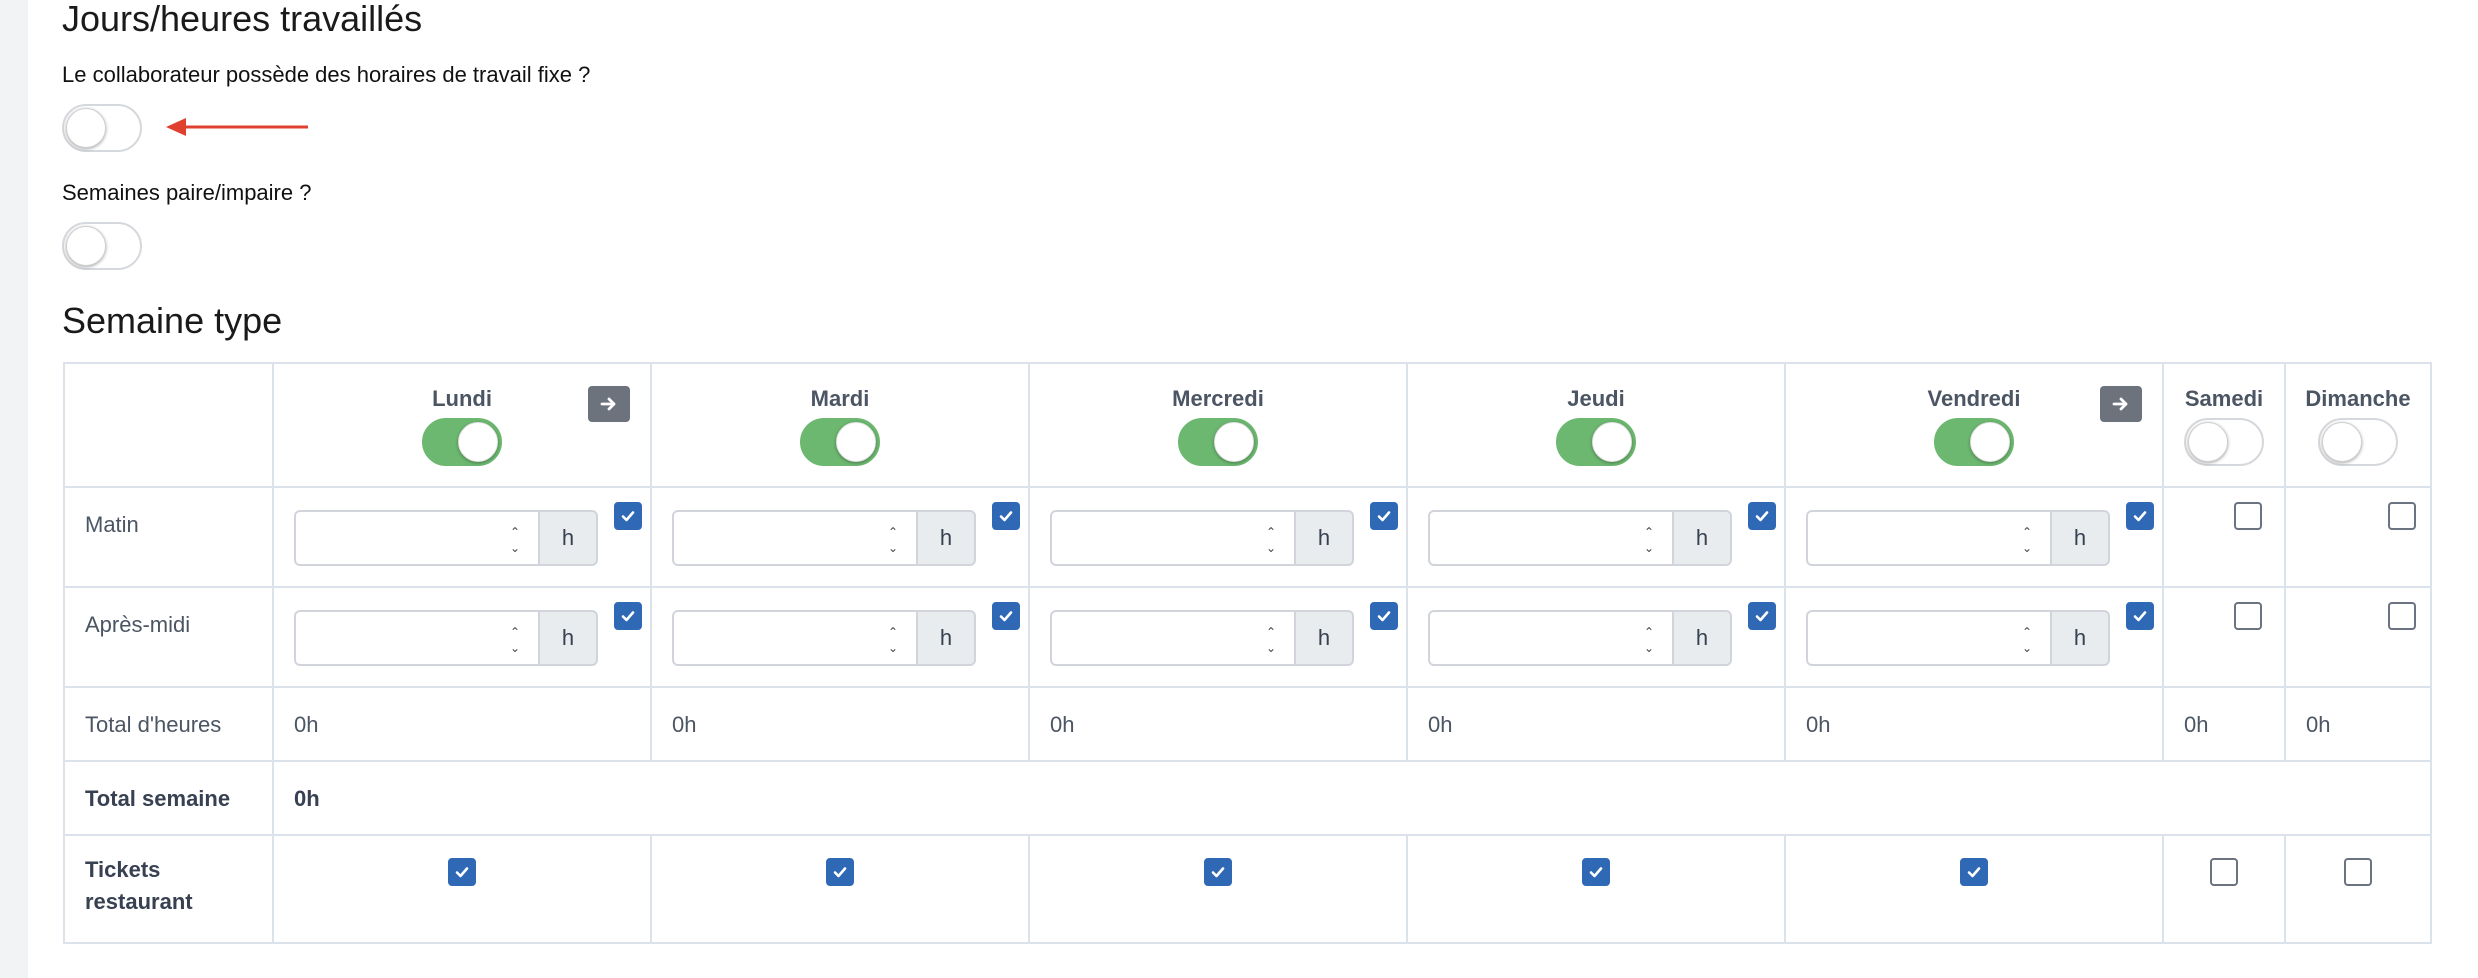  Describe the element at coordinates (2224, 637) in the screenshot. I see `afternoon-cell-samedi` at that location.